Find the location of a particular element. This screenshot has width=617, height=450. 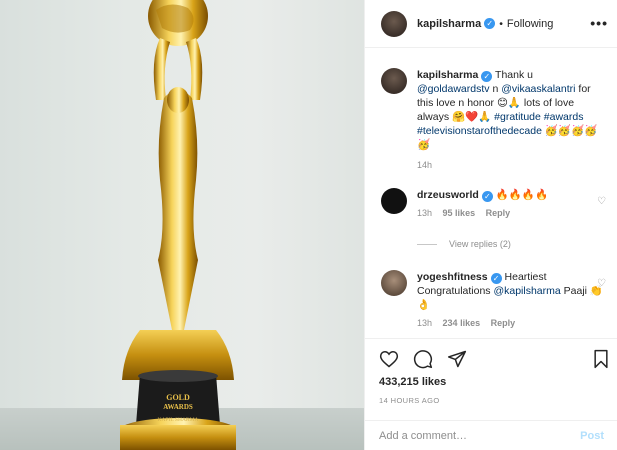

comment-text: drzeusworld ✓ 🔥🔥🔥🔥 is located at coordinates (511, 195).